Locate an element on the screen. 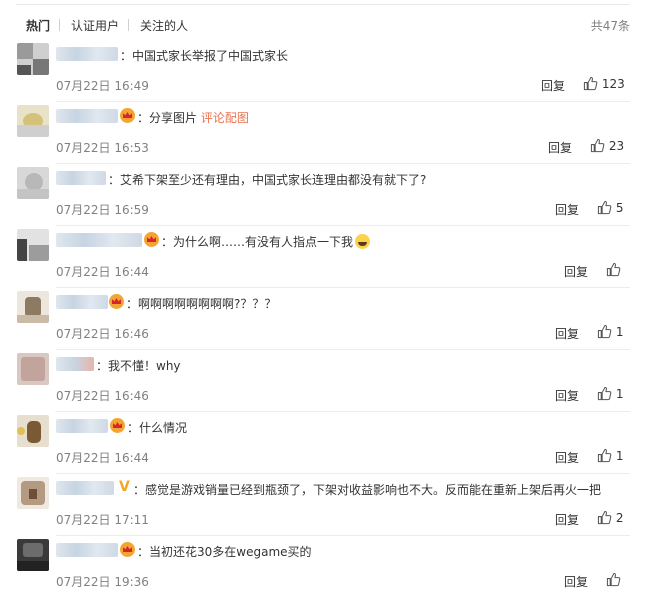  like-button: 123 is located at coordinates (604, 83).